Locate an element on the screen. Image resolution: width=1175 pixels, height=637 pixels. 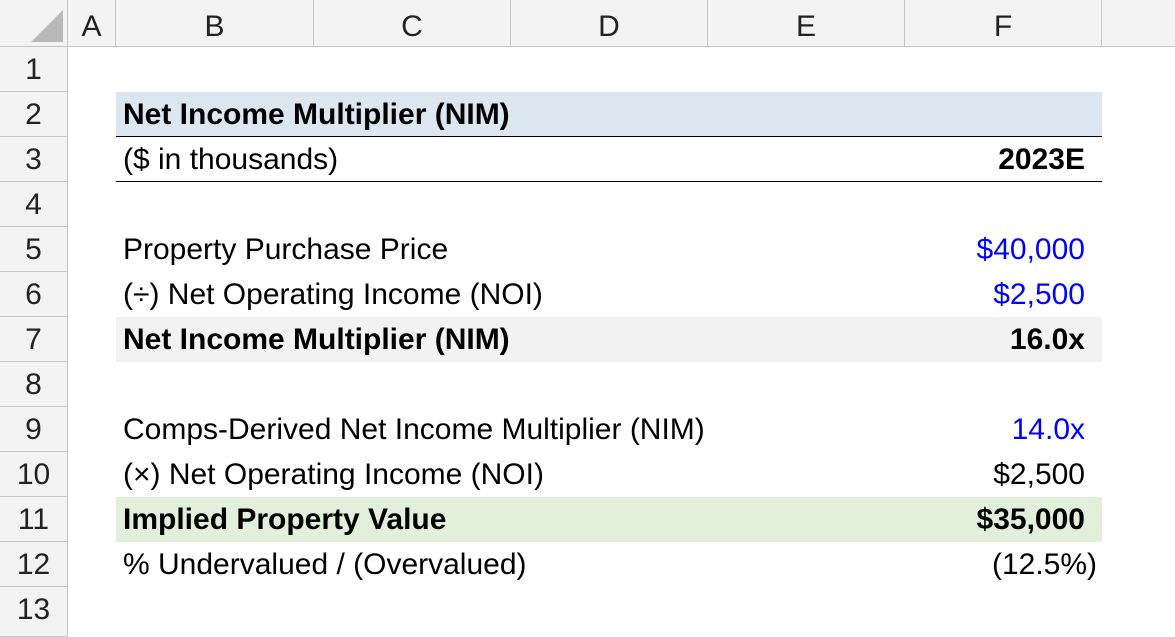
cell-f5-purchase-price: $40,000 is located at coordinates (1031, 249).